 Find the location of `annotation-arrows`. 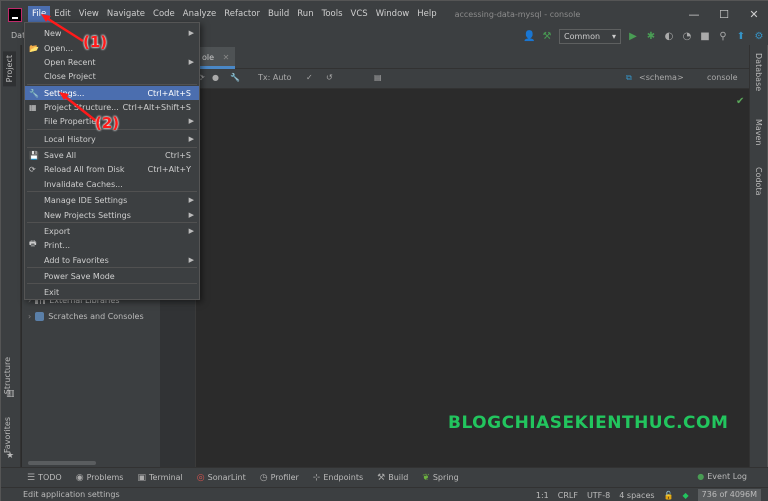

annotation-arrows is located at coordinates (69, 68).